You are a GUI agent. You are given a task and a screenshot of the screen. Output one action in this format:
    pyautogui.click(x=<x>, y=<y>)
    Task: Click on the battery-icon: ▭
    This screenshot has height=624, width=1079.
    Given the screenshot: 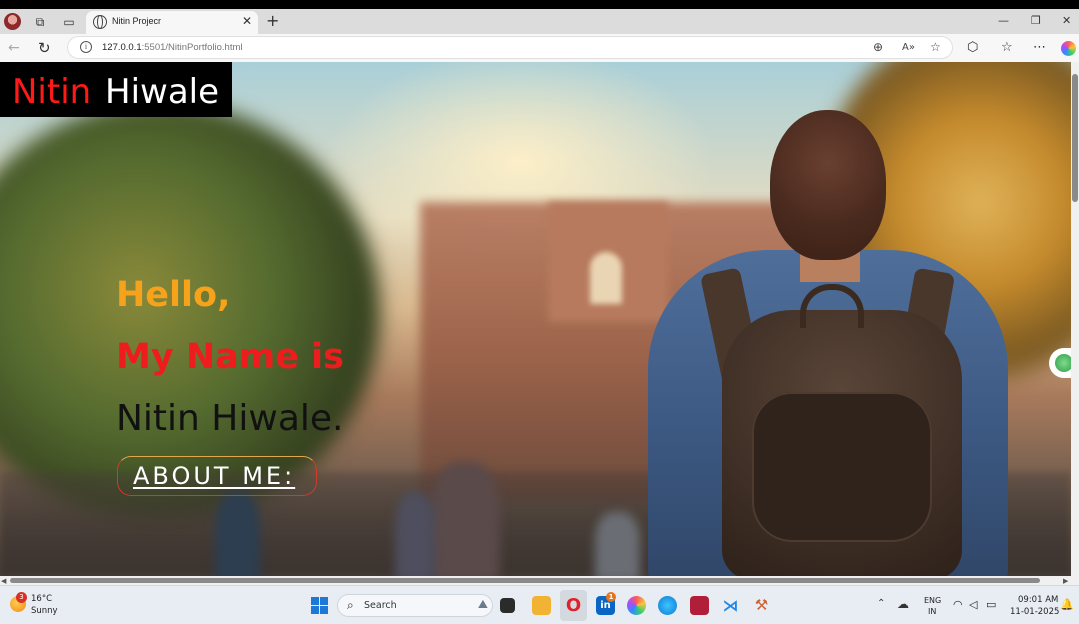 What is the action you would take?
    pyautogui.click(x=991, y=604)
    